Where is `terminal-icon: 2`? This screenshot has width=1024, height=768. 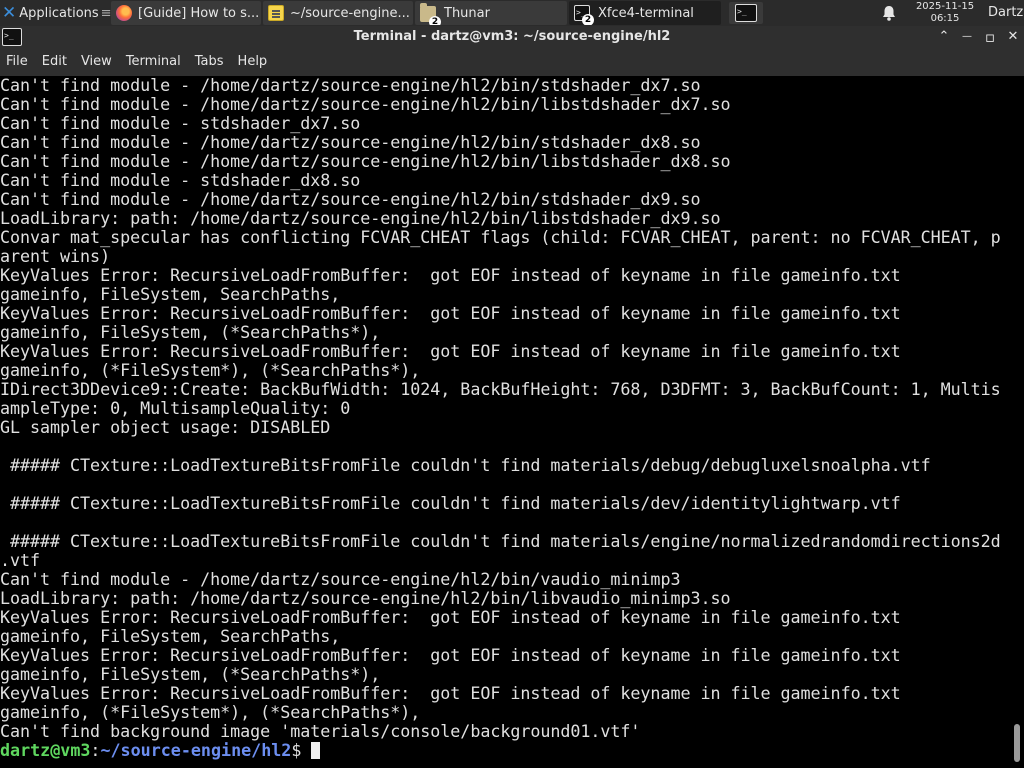 terminal-icon: 2 is located at coordinates (584, 15).